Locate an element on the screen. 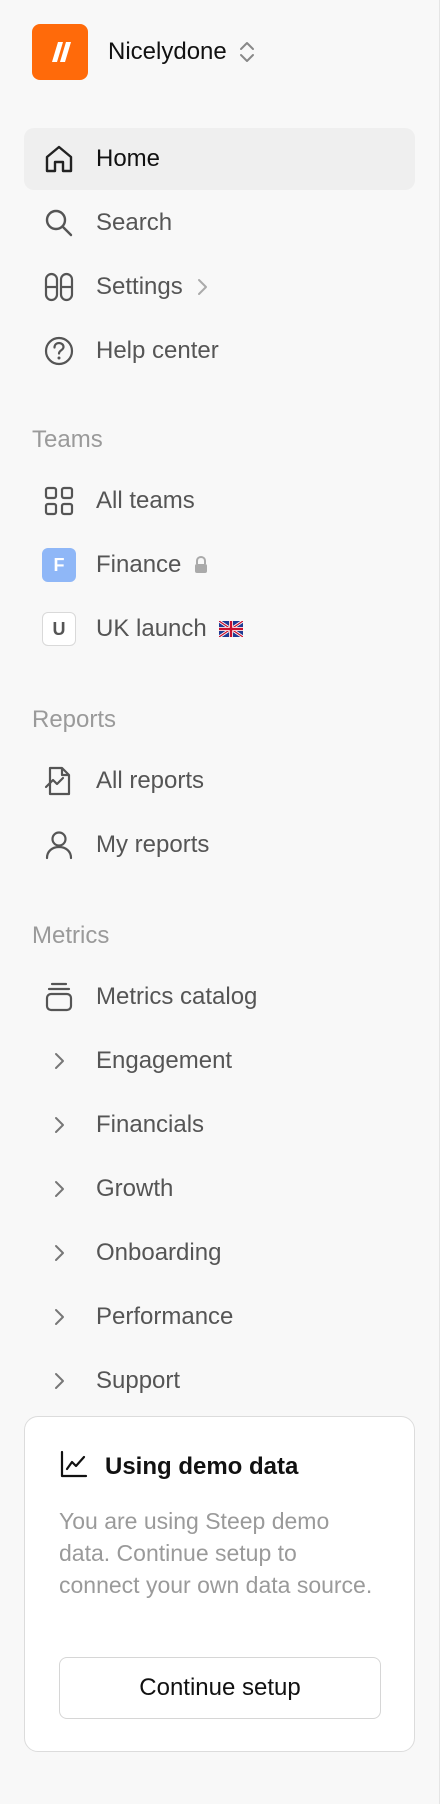 The height and width of the screenshot is (1804, 445). nav-settings-text: Settings is located at coordinates (139, 286).